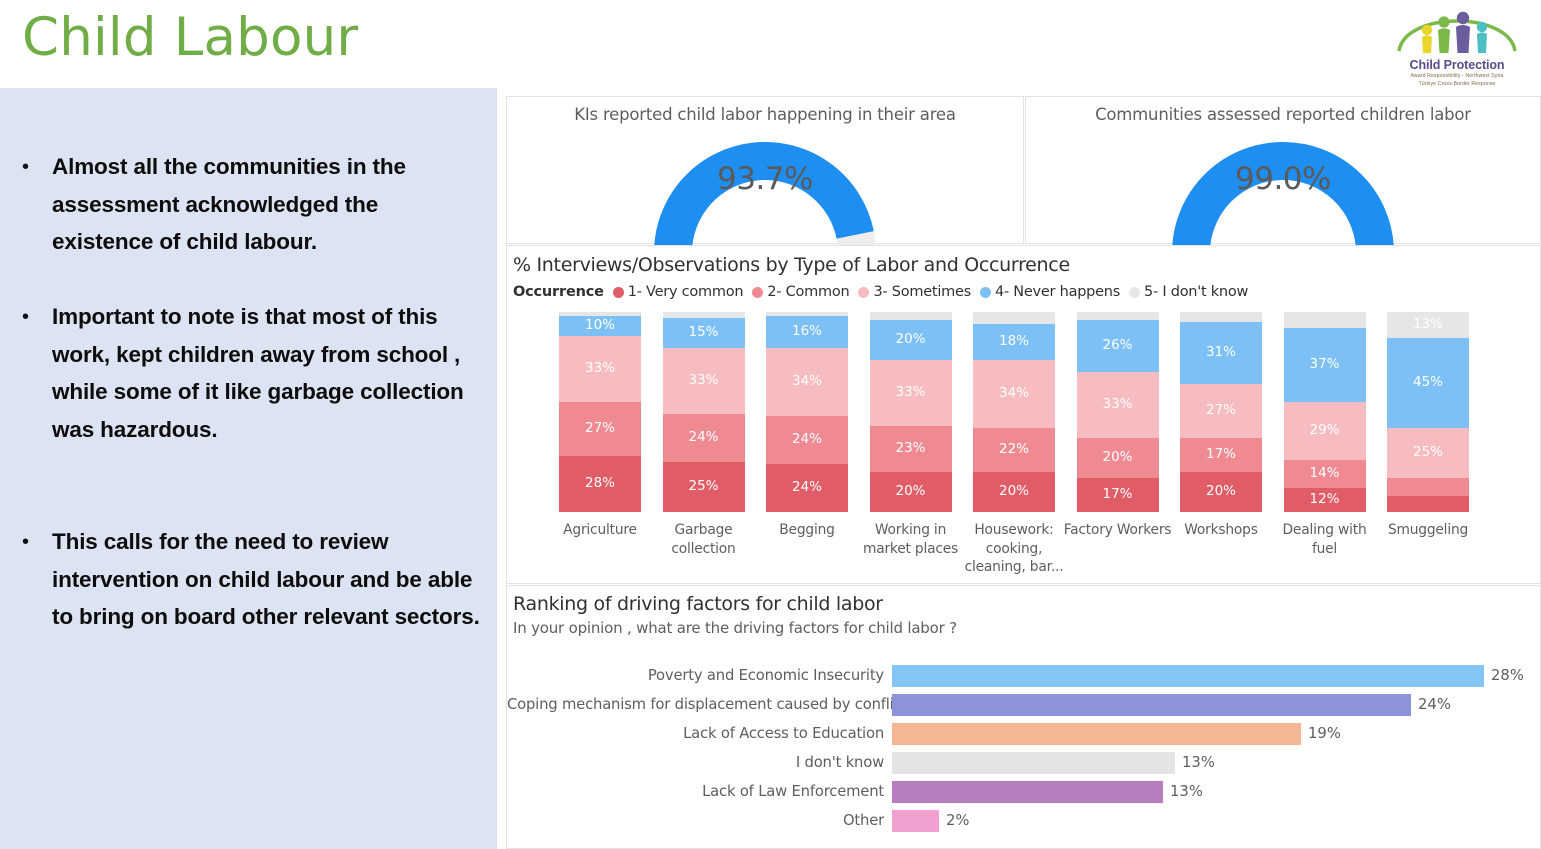 The height and width of the screenshot is (849, 1541). What do you see at coordinates (1324, 539) in the screenshot?
I see `category-axis-label: Dealing with fuel` at bounding box center [1324, 539].